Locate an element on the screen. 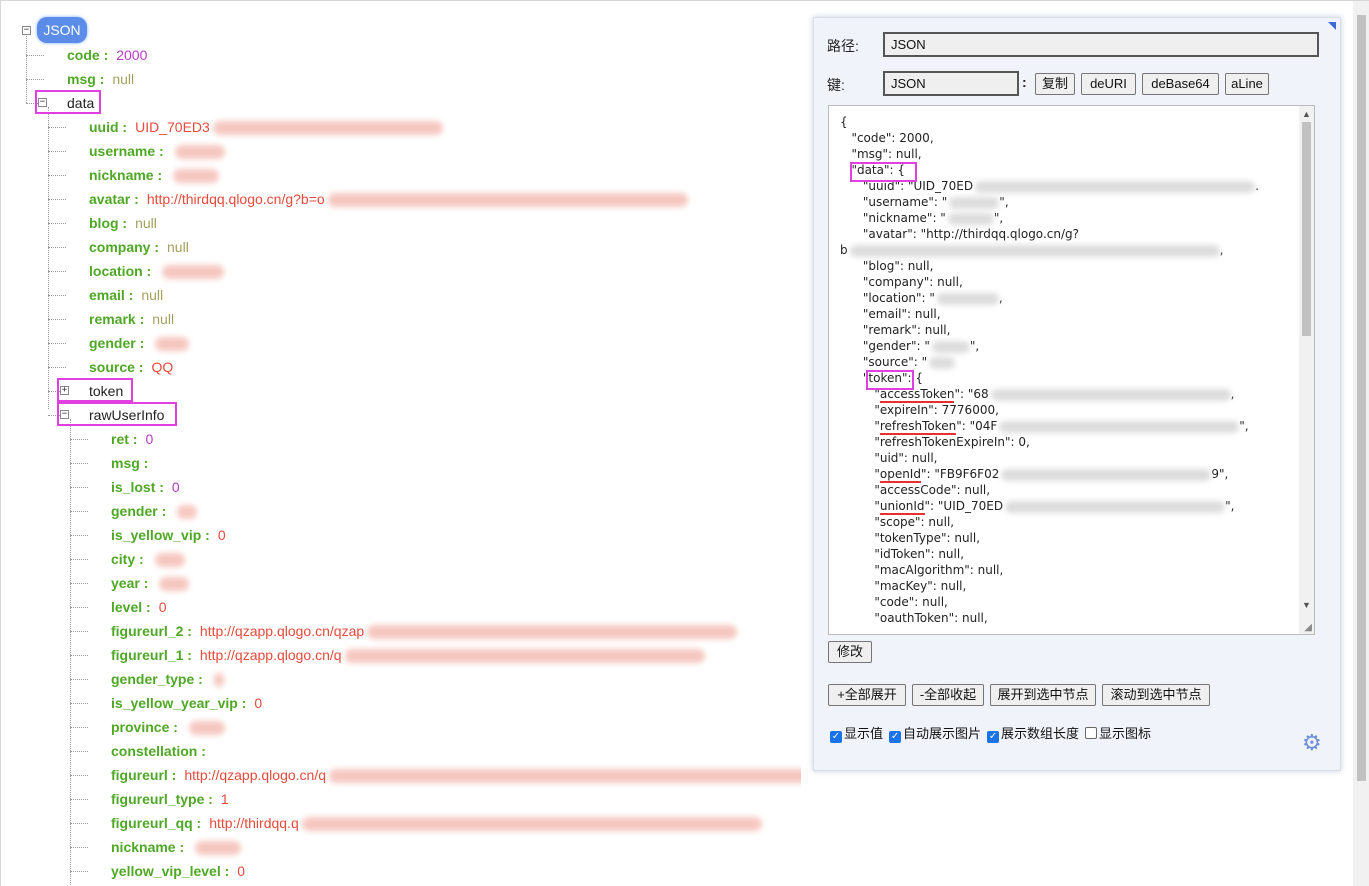 The height and width of the screenshot is (886, 1369). path-field: JSON is located at coordinates (1101, 44).